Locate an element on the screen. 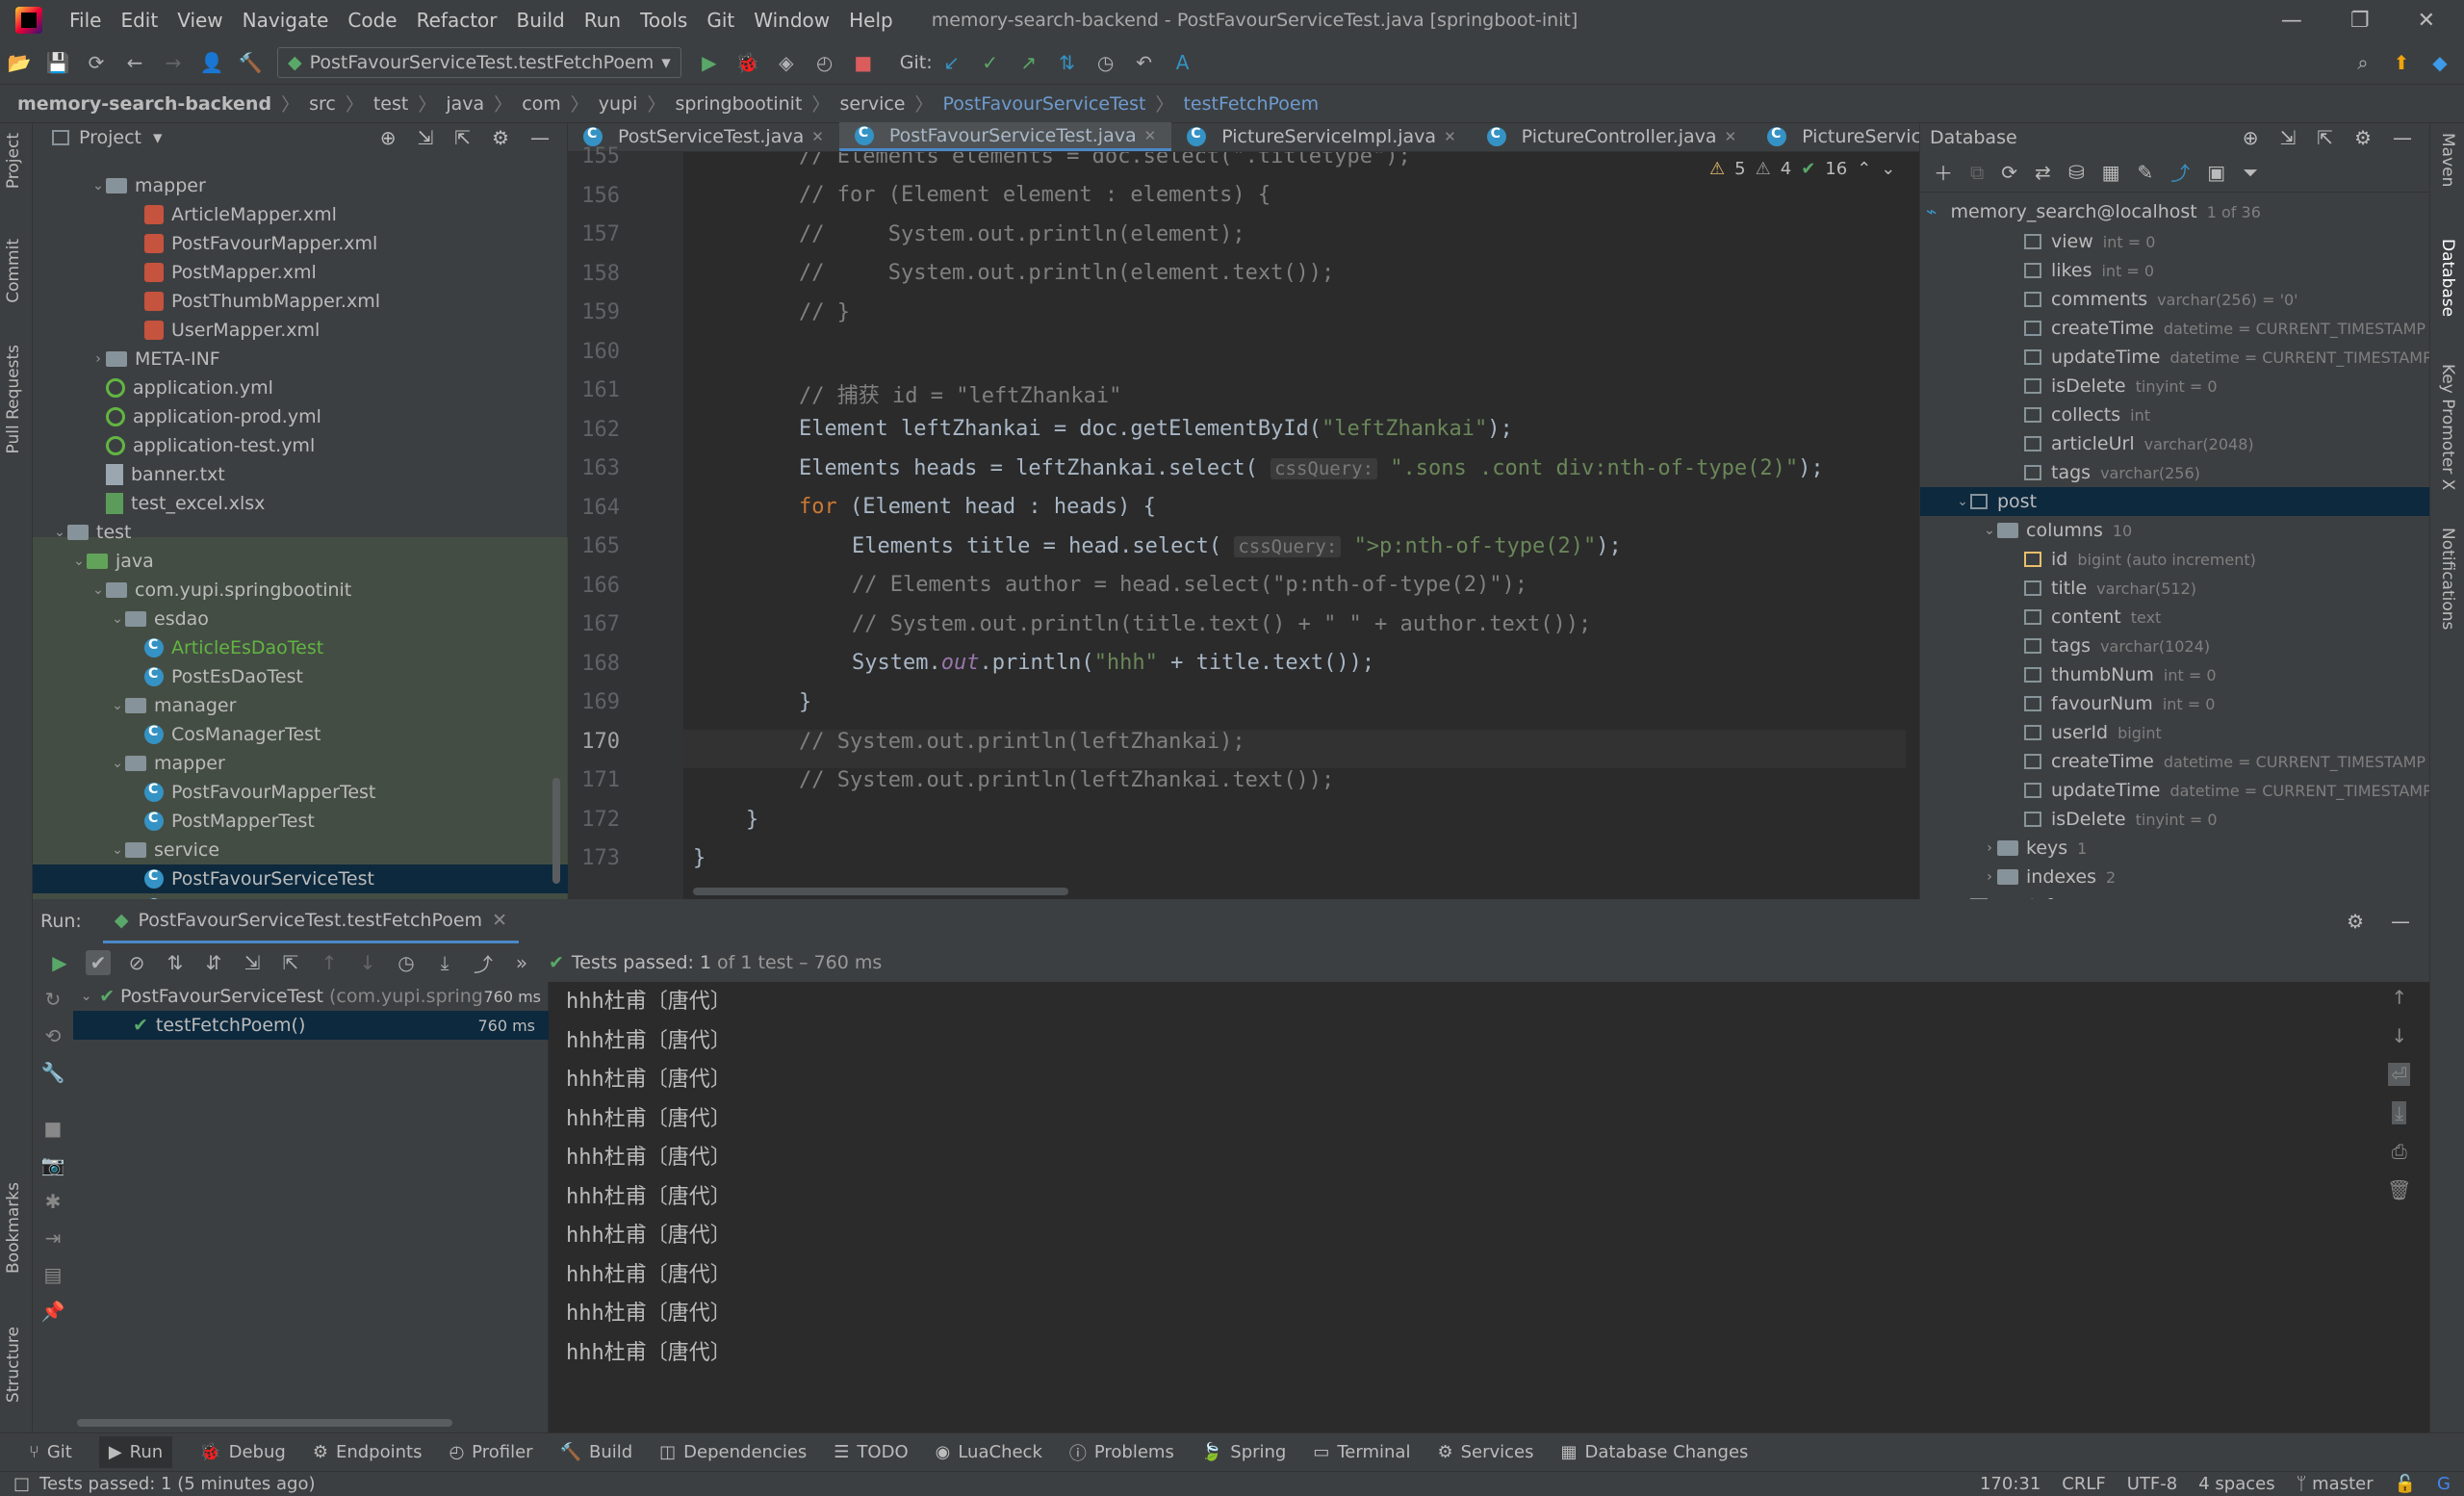 Image resolution: width=2464 pixels, height=1496 pixels. tool-window-spring: 🍃 Spring is located at coordinates (1244, 1452).